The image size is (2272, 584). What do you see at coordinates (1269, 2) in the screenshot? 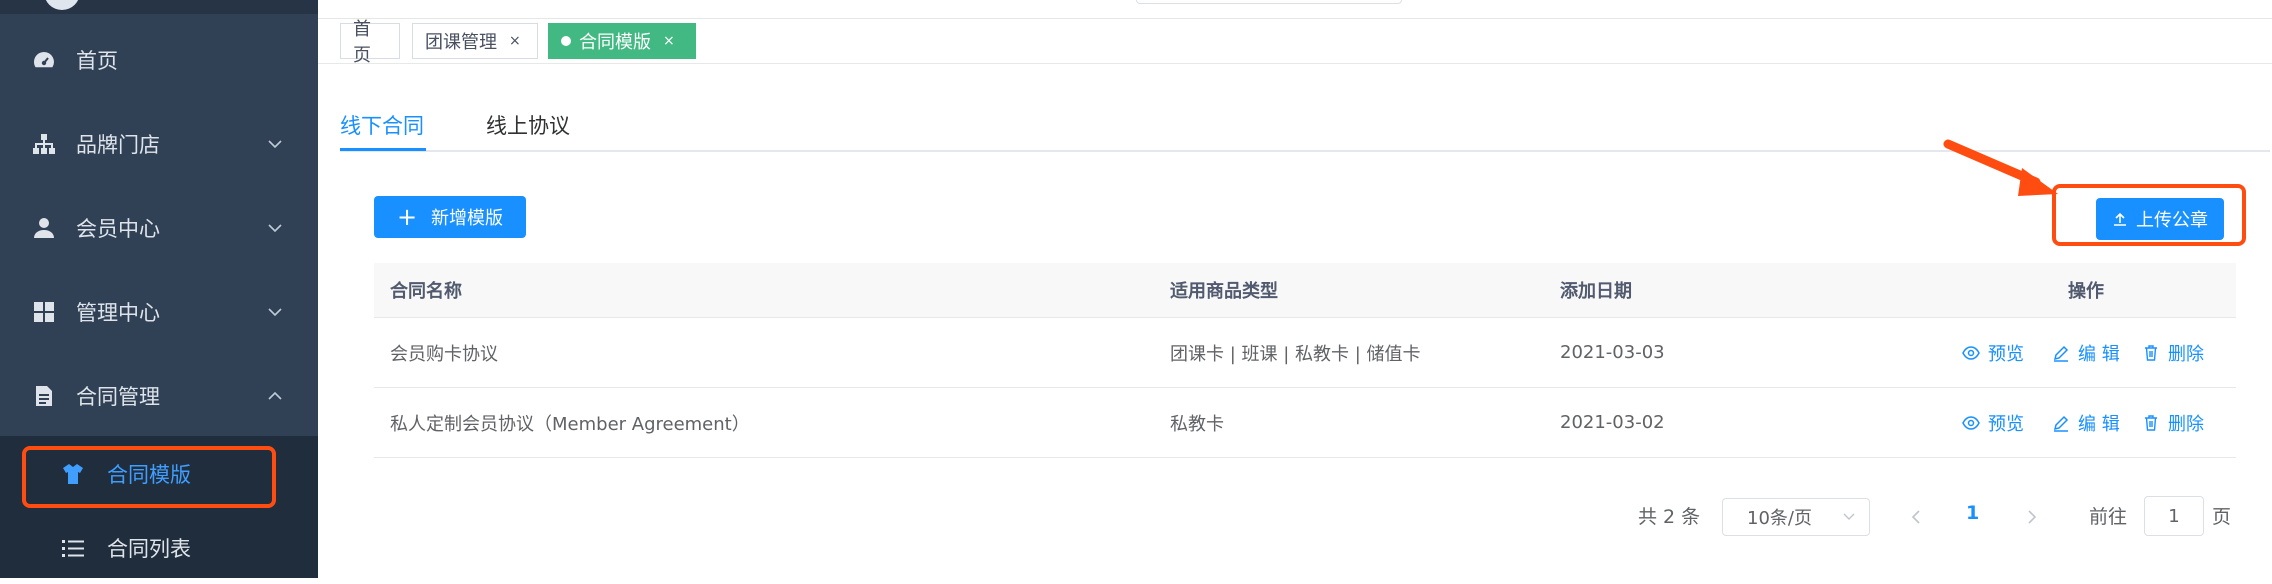
I see `navbar-search-input` at bounding box center [1269, 2].